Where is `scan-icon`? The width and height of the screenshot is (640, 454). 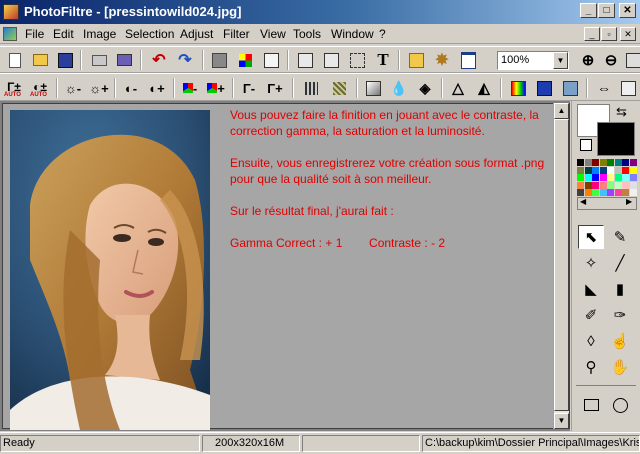 scan-icon is located at coordinates (124, 60).